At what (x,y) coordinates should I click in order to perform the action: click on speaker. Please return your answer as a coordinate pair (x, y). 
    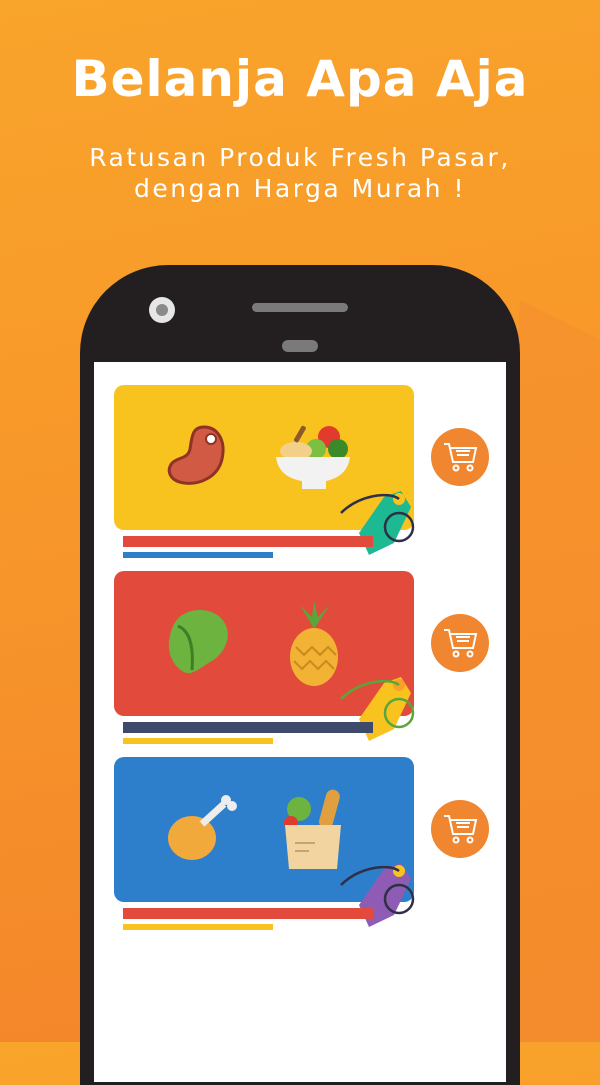
    Looking at the image, I should click on (300, 307).